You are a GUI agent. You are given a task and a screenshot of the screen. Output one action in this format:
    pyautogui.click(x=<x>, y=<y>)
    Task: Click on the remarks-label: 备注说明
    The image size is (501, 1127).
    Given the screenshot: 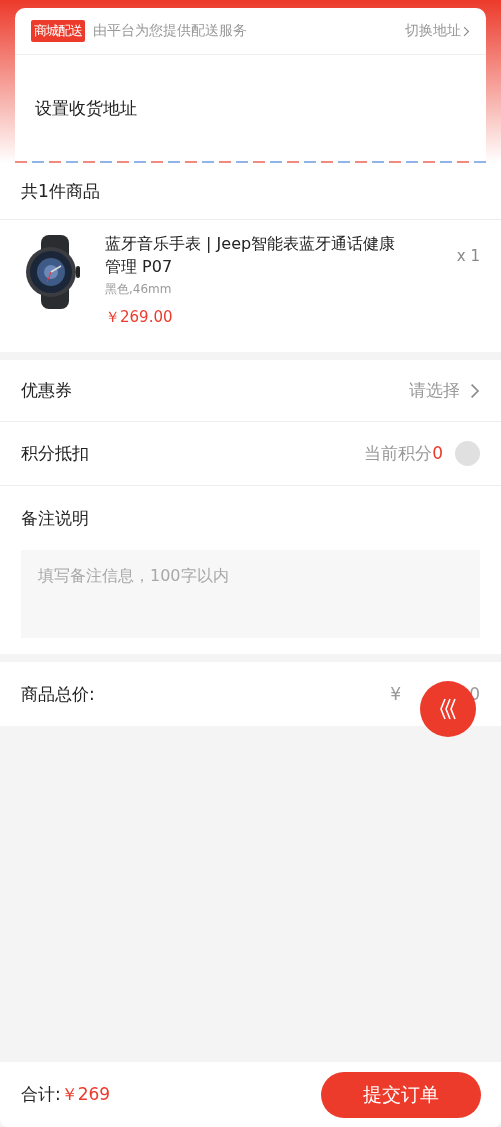 What is the action you would take?
    pyautogui.click(x=55, y=518)
    